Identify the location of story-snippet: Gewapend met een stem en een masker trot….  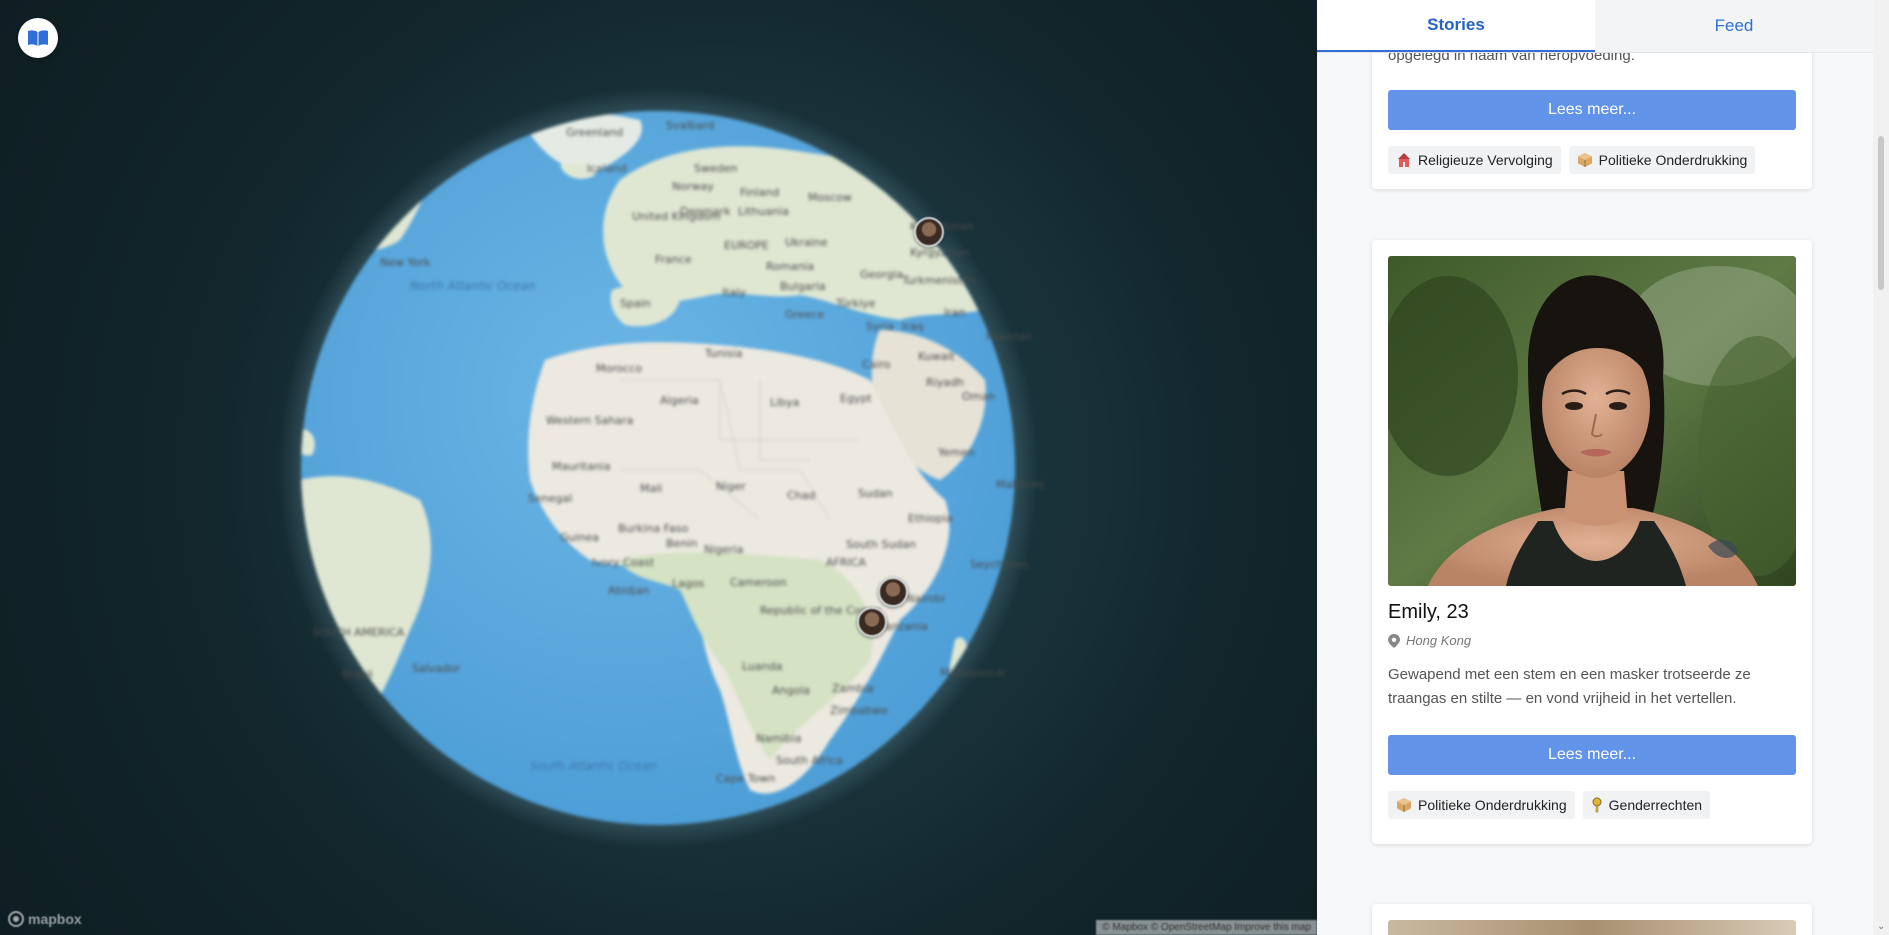
(1569, 686).